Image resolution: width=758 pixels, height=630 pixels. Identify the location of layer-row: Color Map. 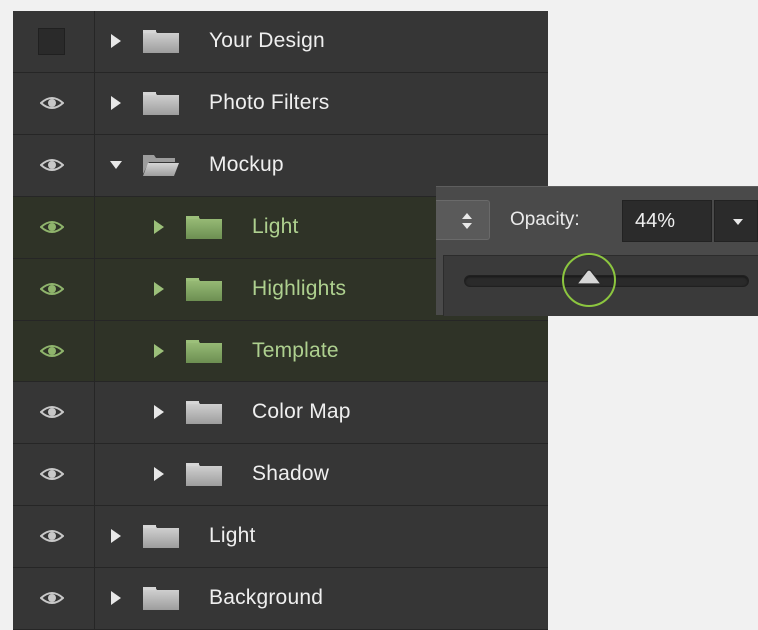
(280, 413).